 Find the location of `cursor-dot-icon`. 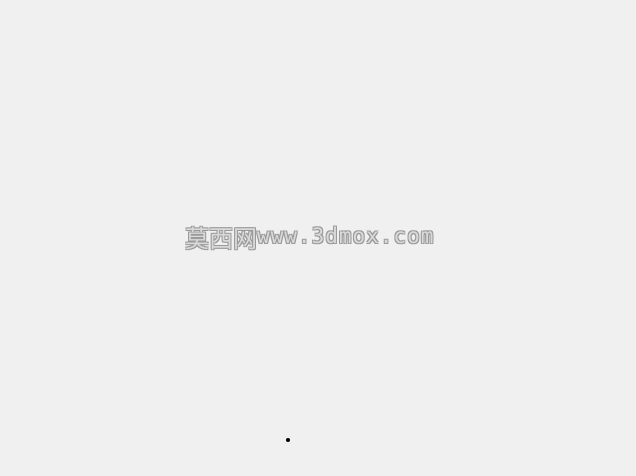

cursor-dot-icon is located at coordinates (288, 440).